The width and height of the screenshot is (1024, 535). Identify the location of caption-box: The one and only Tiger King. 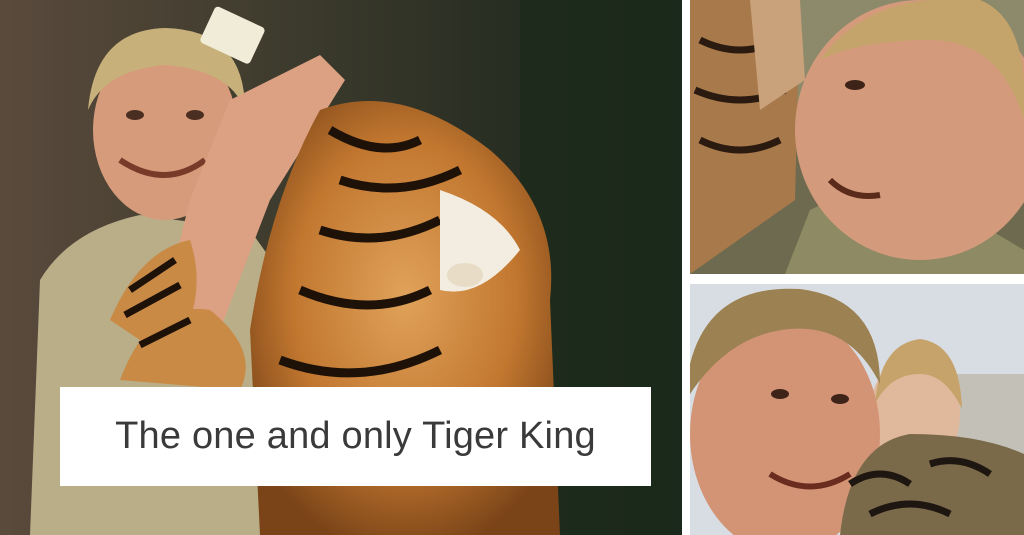
(355, 436).